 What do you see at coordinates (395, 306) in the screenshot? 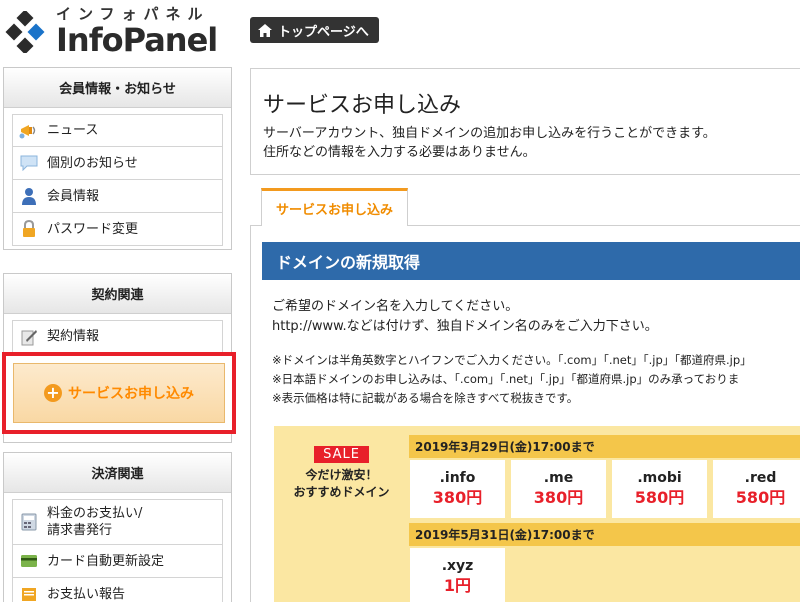
I see `intro-line: ご希望のドメイン名を入力してください。` at bounding box center [395, 306].